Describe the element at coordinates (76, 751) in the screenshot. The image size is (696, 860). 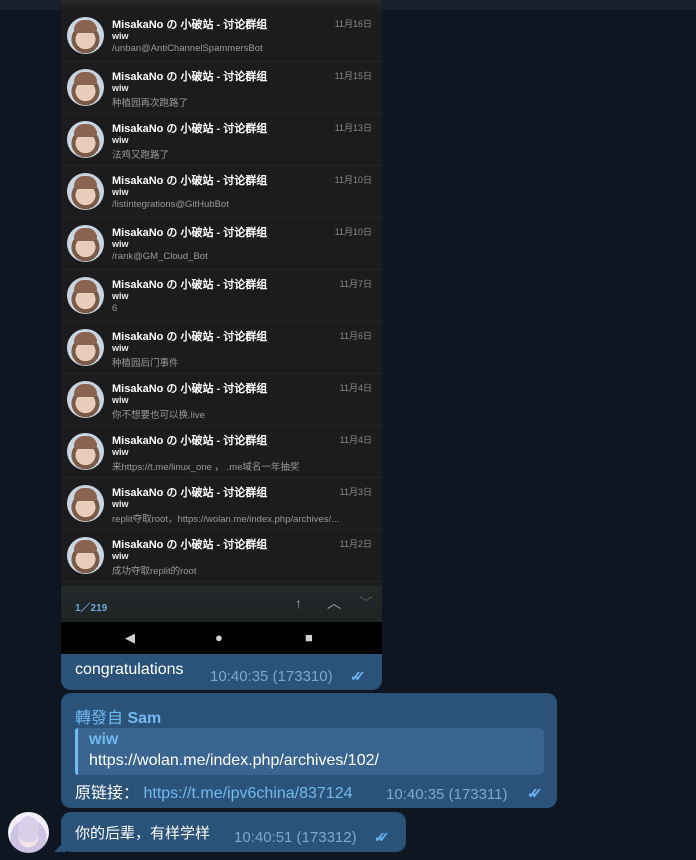
I see `quote-accent-bar` at that location.